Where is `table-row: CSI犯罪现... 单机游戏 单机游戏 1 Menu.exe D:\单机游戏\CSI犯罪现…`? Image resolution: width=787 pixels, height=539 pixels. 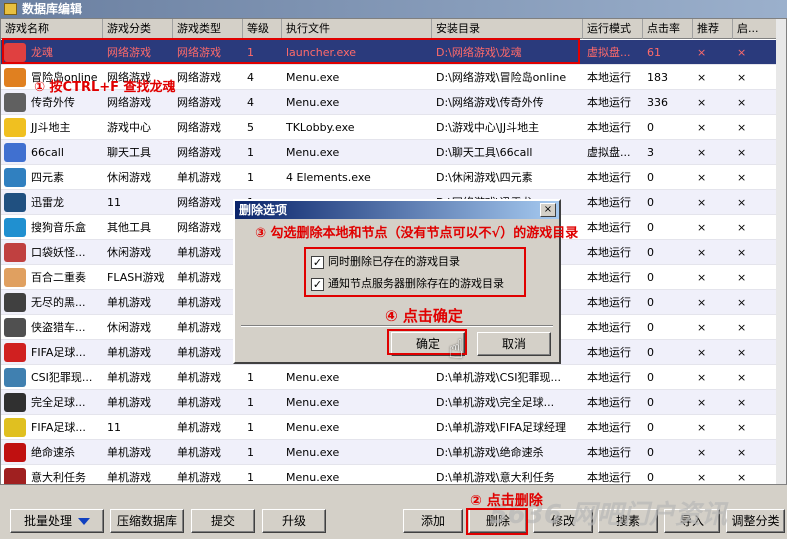 table-row: CSI犯罪现... 单机游戏 单机游戏 1 Menu.exe D:\单机游戏\CSI犯罪现… is located at coordinates (393, 377).